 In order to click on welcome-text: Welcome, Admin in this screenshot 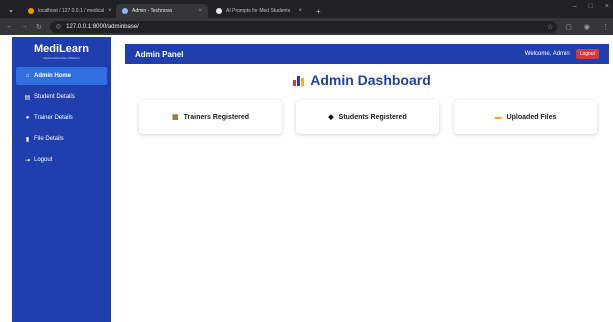, I will do `click(547, 54)`.